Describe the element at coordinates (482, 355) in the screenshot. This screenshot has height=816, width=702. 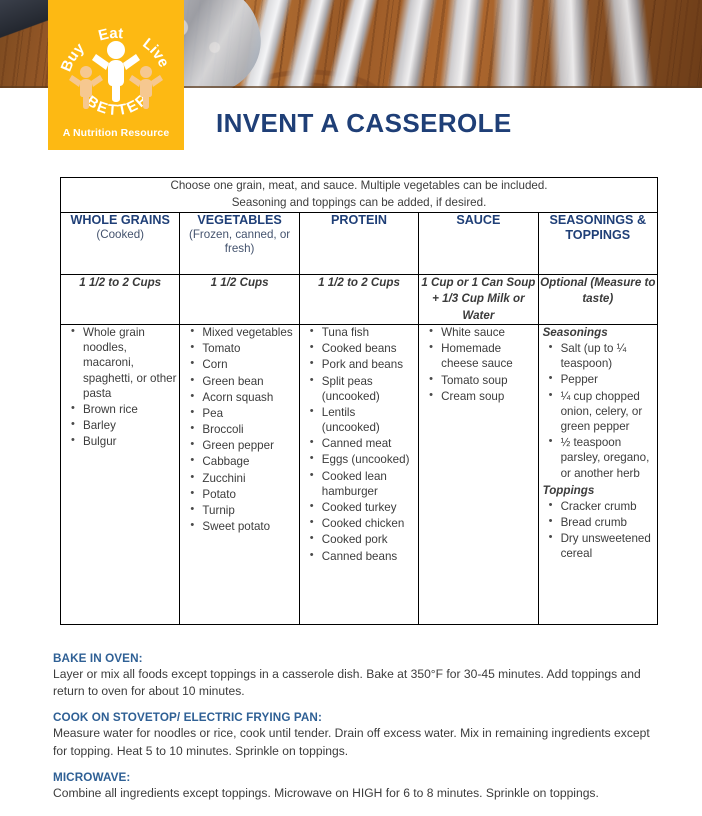
I see `list-item: Homemade cheese sauce` at that location.